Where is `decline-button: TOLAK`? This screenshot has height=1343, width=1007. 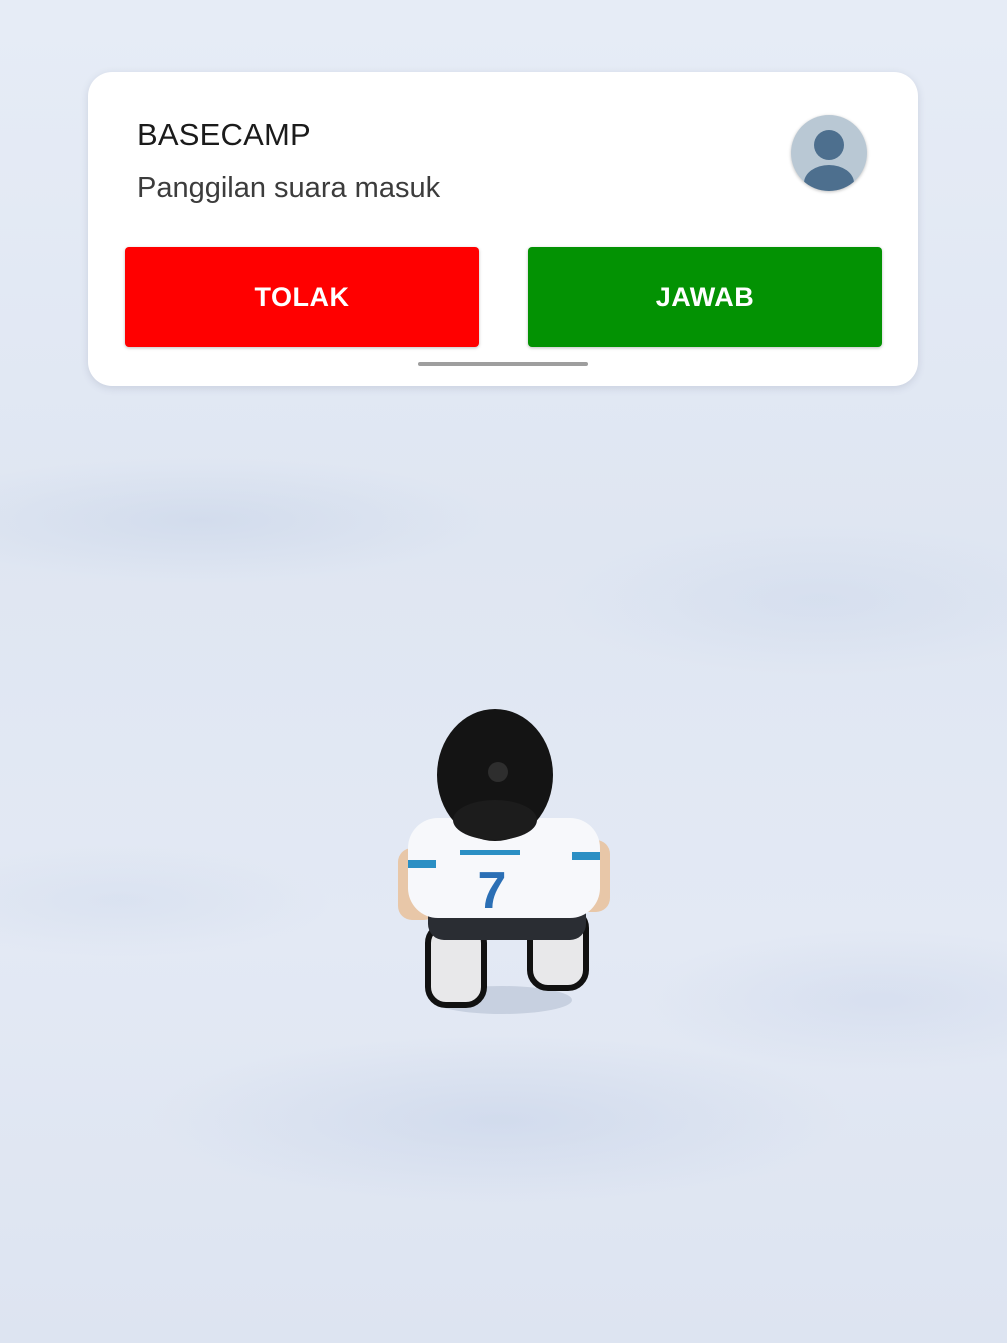 decline-button: TOLAK is located at coordinates (302, 297).